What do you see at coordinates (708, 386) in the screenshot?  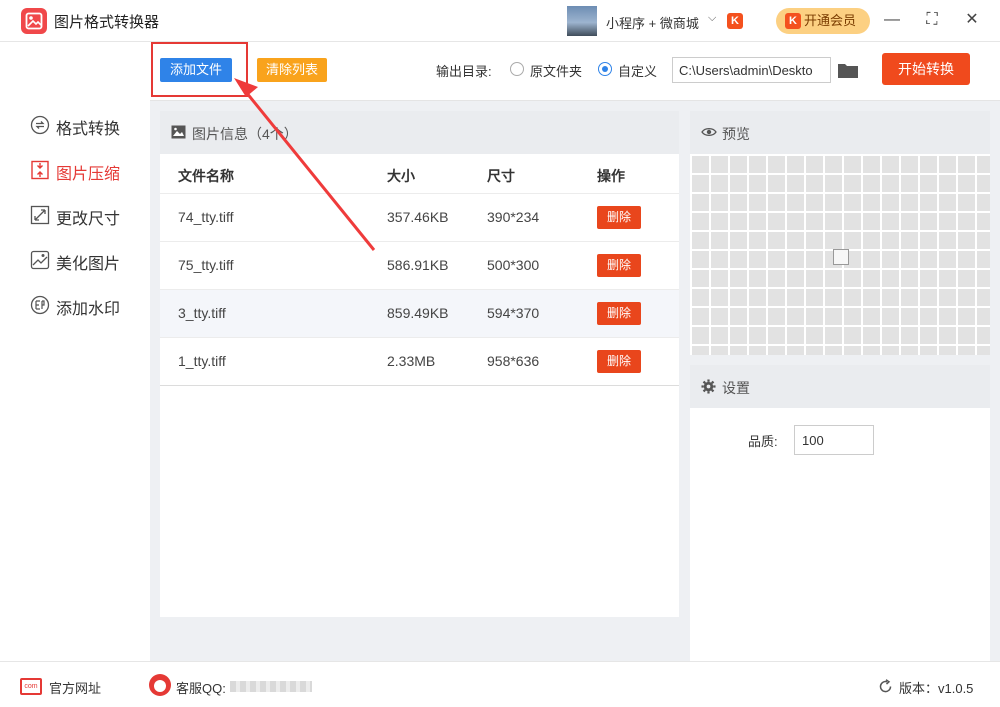 I see `gear-icon` at bounding box center [708, 386].